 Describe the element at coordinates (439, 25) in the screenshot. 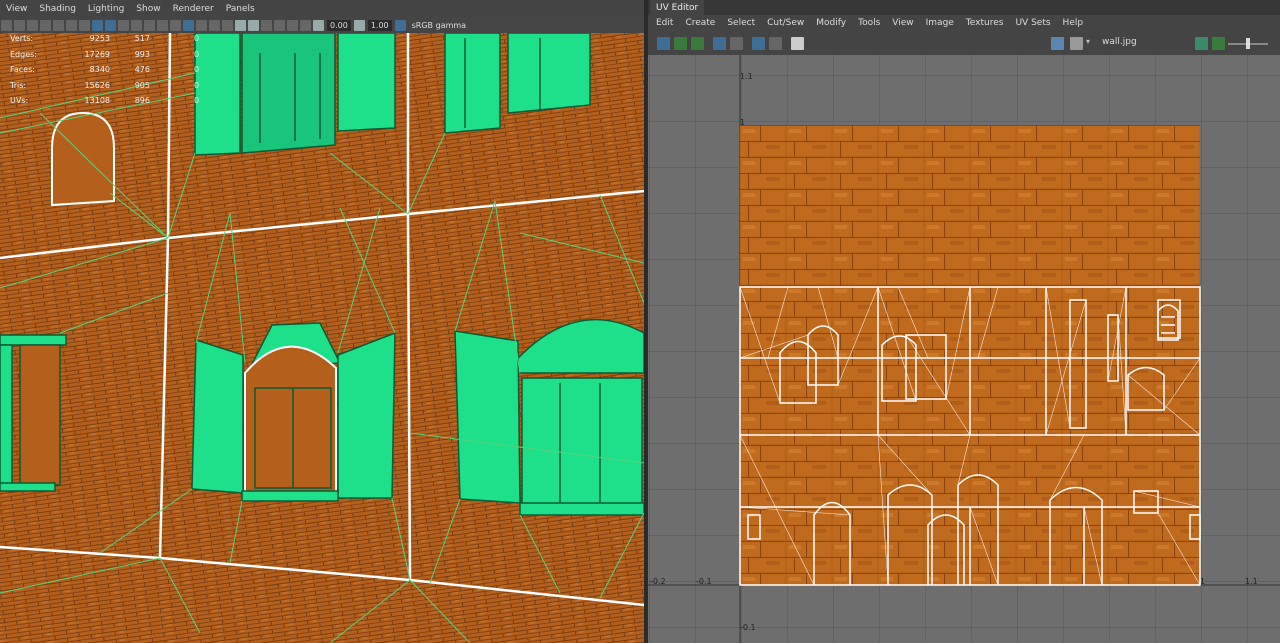

I see `colorspace-label: sRGB gamma` at that location.